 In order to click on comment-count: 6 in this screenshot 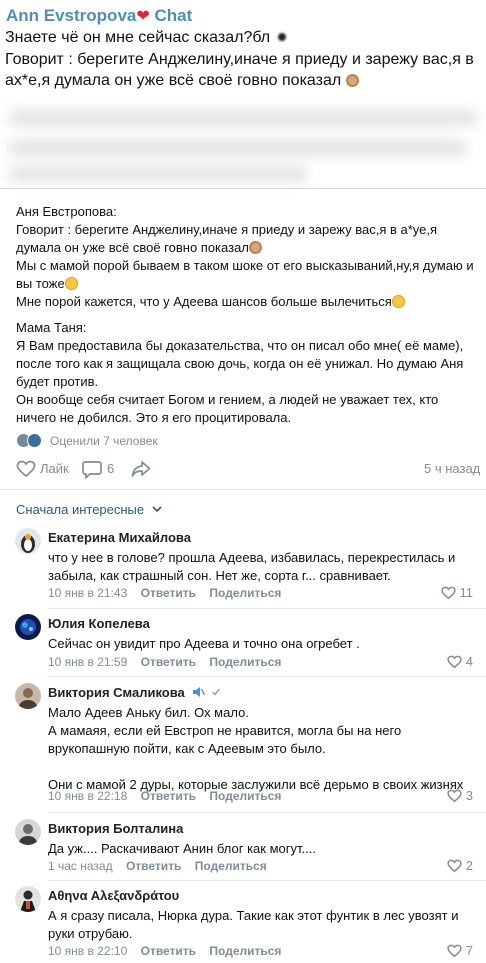, I will do `click(110, 468)`.